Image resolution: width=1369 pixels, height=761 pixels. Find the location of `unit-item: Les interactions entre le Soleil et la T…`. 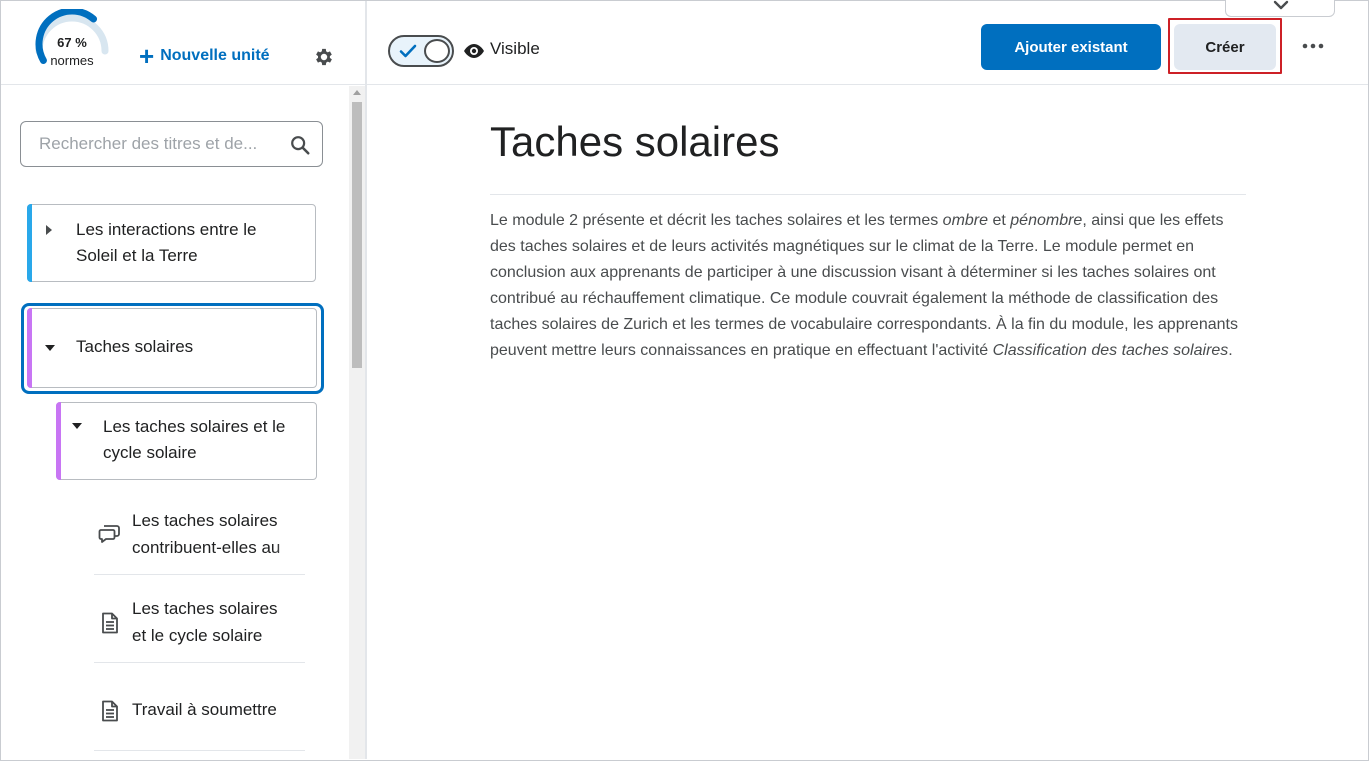

unit-item: Les interactions entre le Soleil et la T… is located at coordinates (171, 243).